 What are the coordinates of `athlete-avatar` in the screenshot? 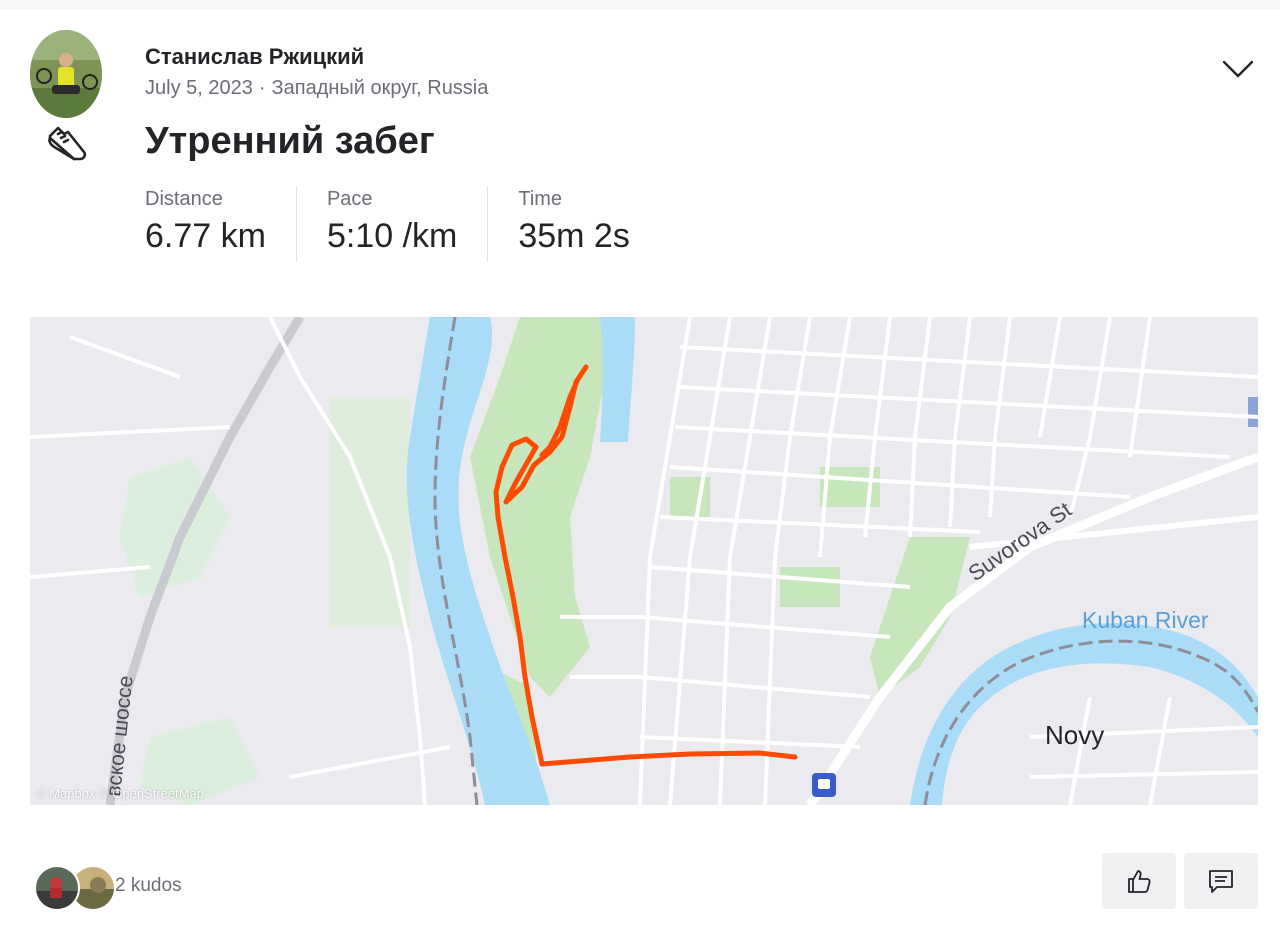 It's located at (66, 74).